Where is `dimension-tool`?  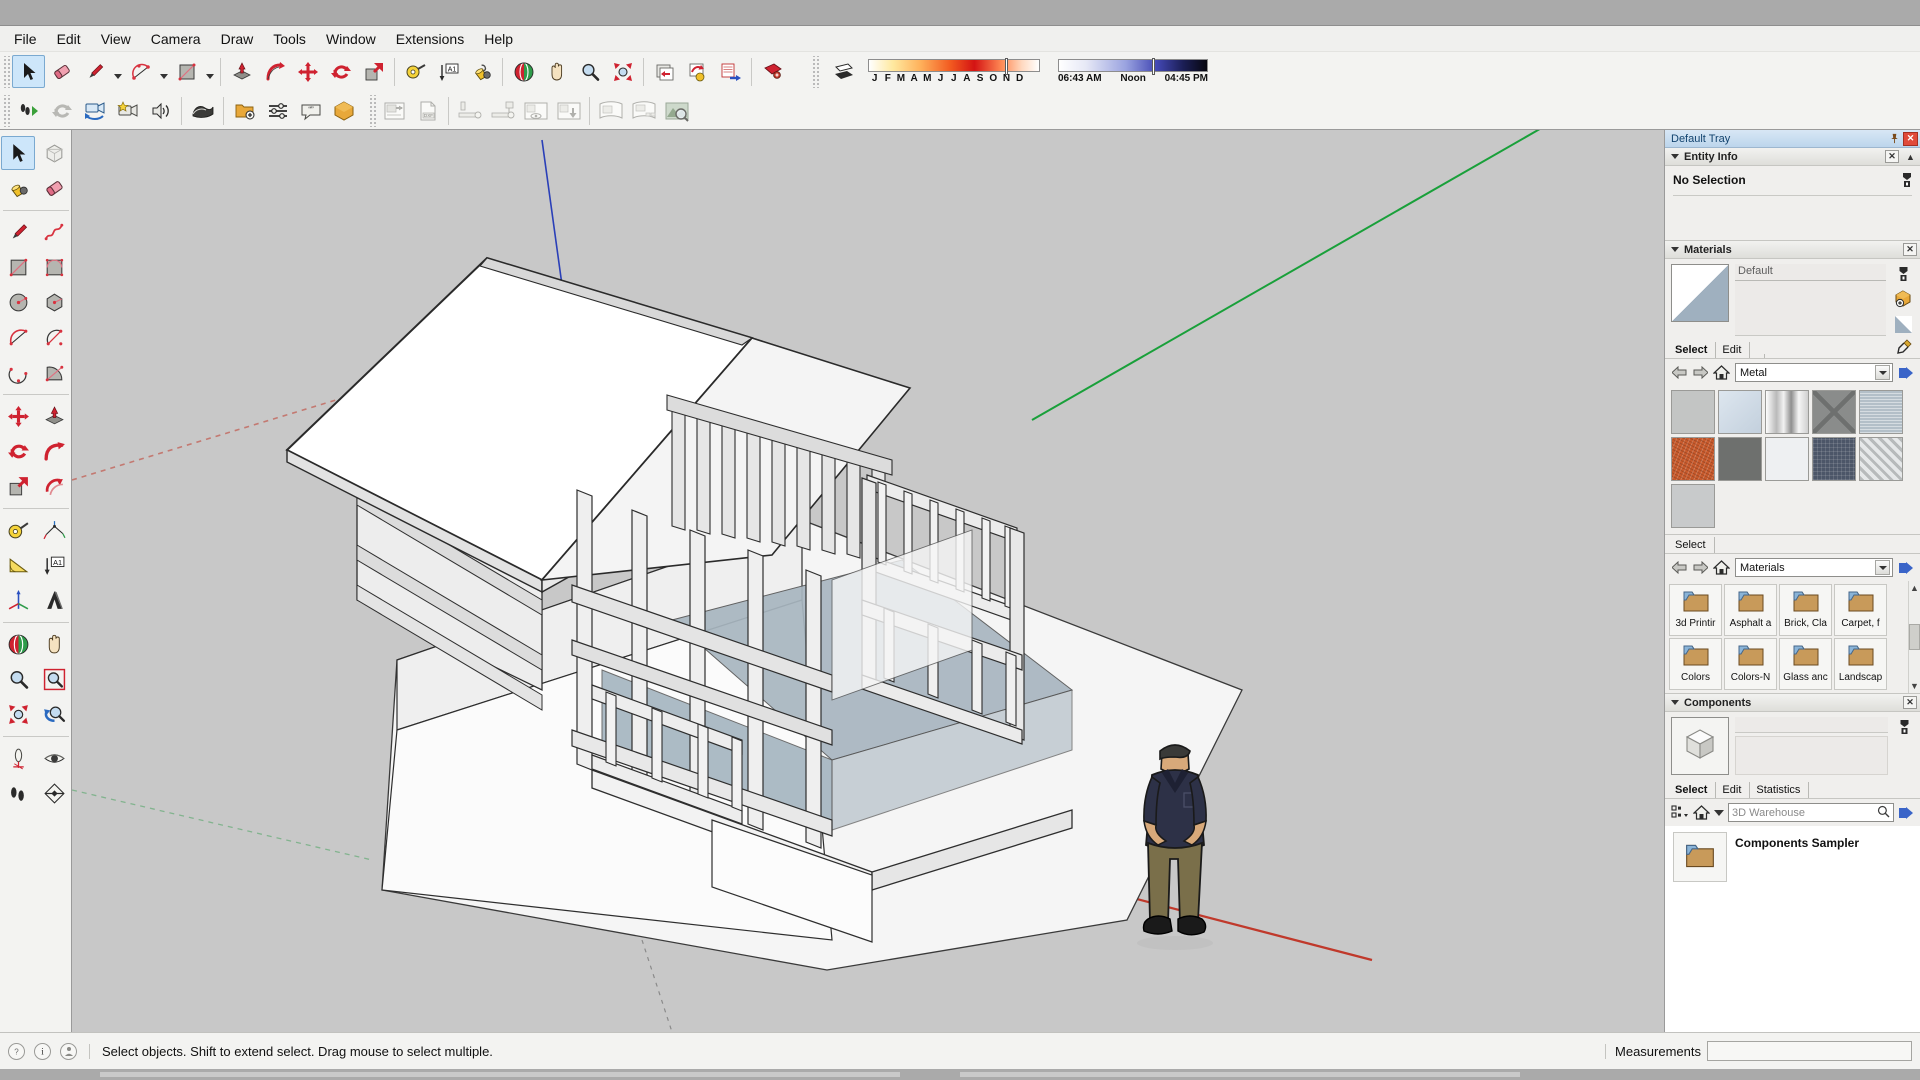
dimension-tool is located at coordinates (54, 530).